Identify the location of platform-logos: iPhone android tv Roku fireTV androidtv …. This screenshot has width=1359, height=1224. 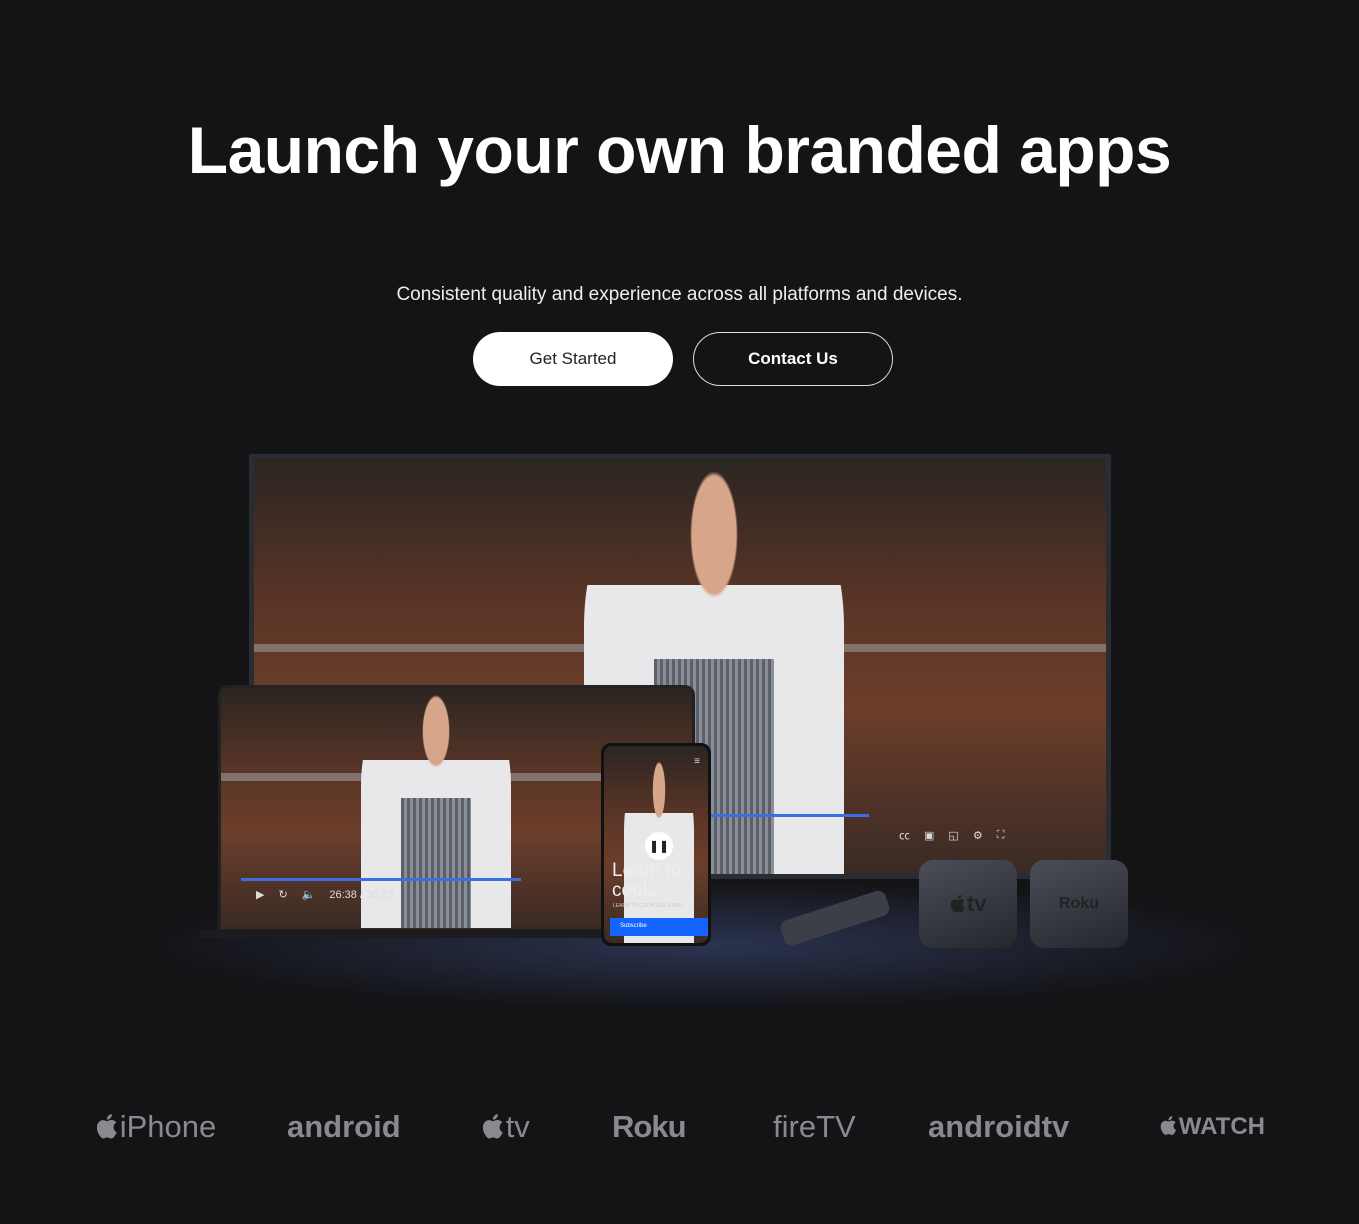
(679, 1127).